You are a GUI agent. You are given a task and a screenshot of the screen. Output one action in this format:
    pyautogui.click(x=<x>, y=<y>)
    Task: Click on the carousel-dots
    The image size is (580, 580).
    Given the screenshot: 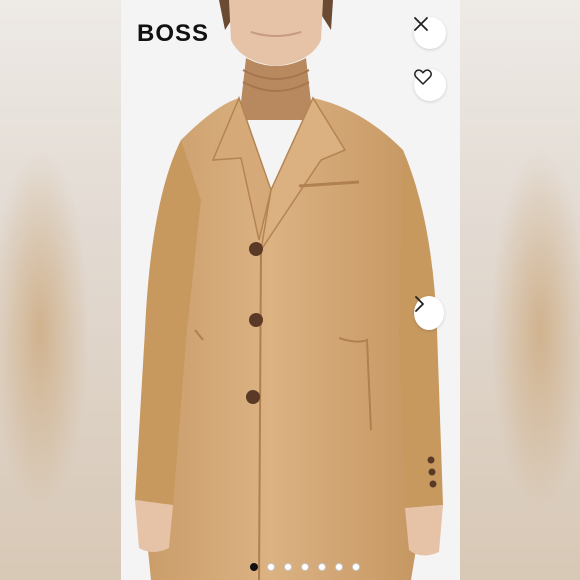 What is the action you would take?
    pyautogui.click(x=290, y=568)
    